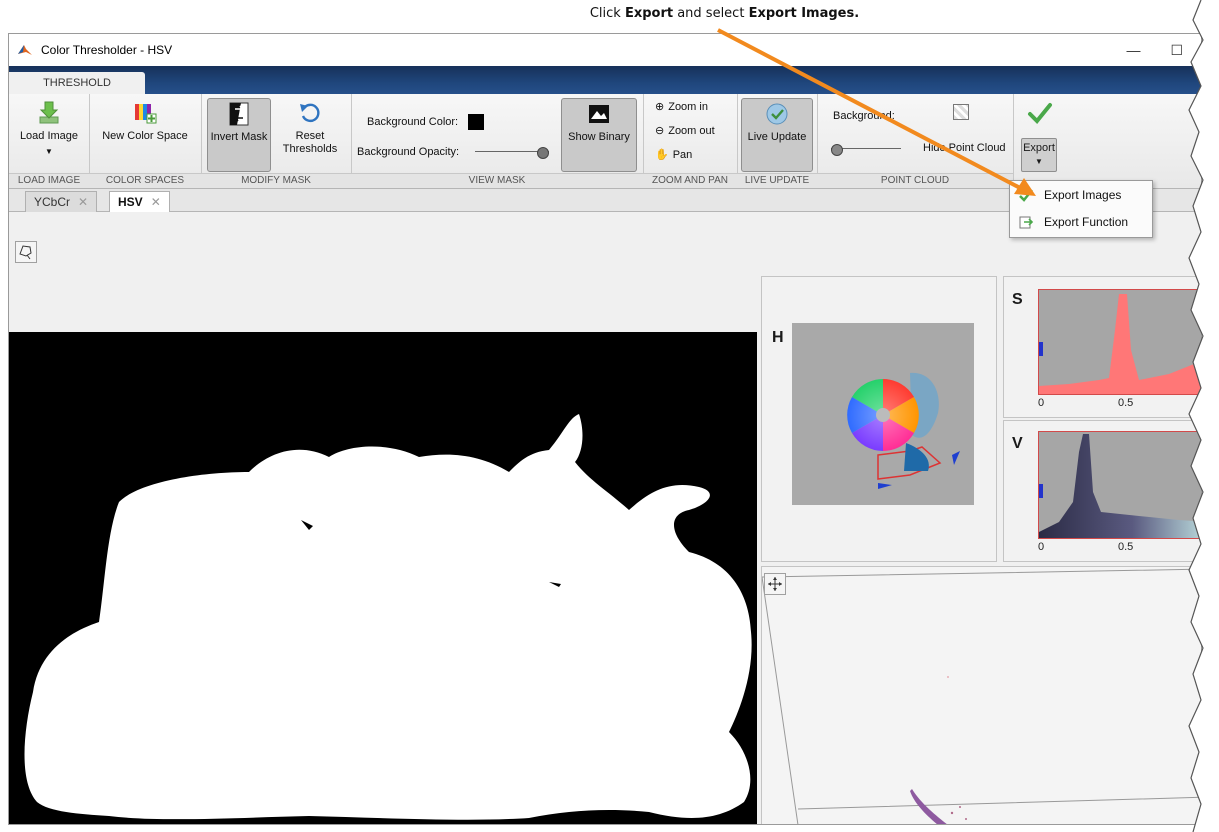 This screenshot has width=1219, height=832. I want to click on live-update-button: Live Update, so click(777, 135).